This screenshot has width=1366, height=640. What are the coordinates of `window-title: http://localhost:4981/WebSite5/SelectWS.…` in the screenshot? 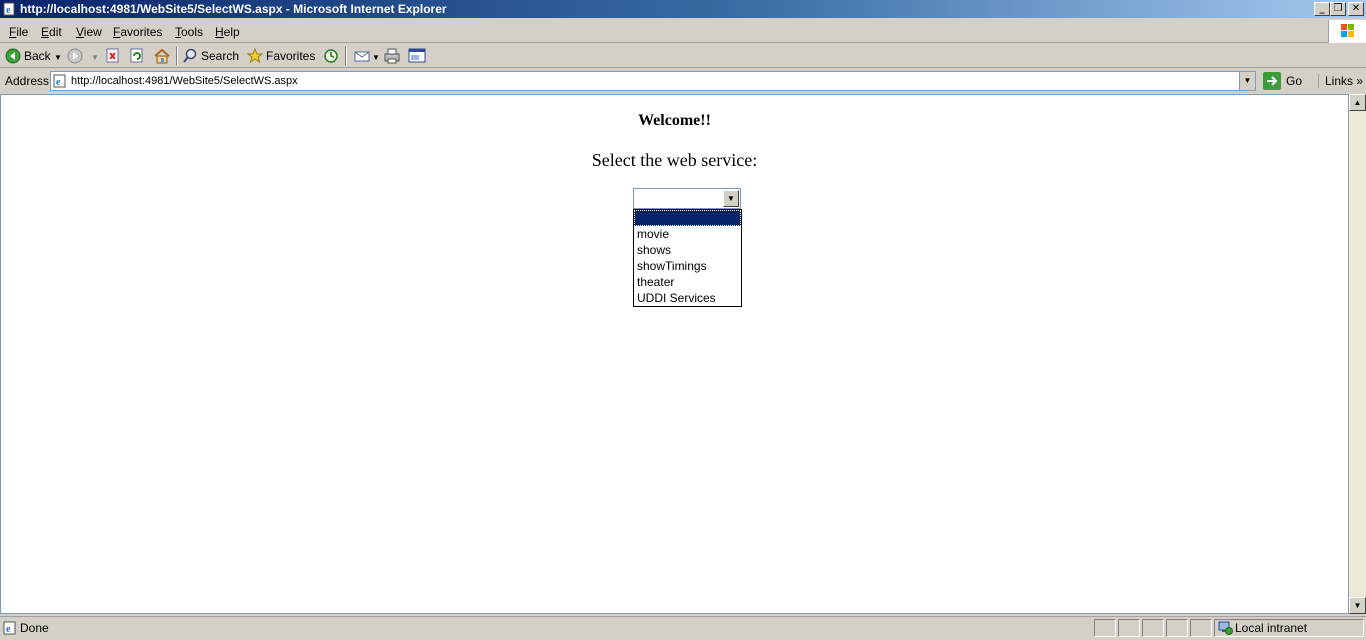 It's located at (233, 9).